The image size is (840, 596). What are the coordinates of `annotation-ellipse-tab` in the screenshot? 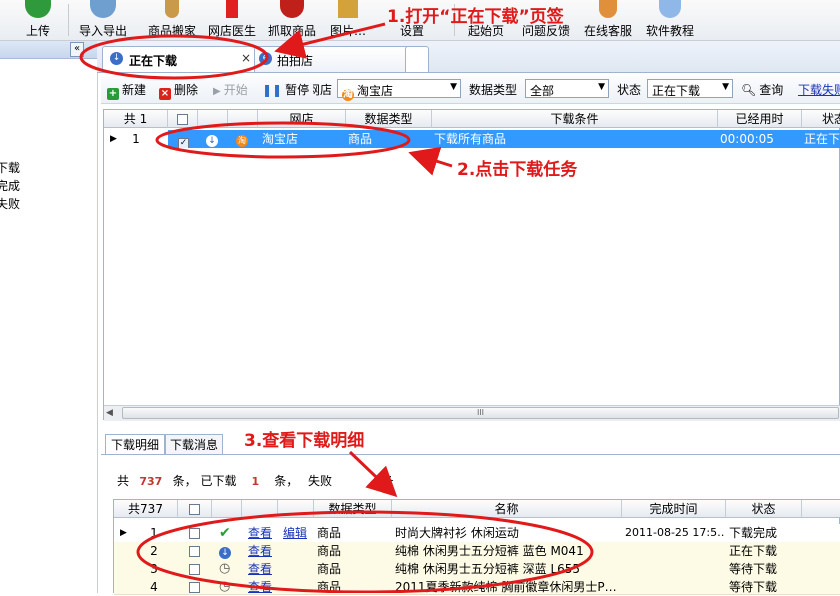 It's located at (174, 57).